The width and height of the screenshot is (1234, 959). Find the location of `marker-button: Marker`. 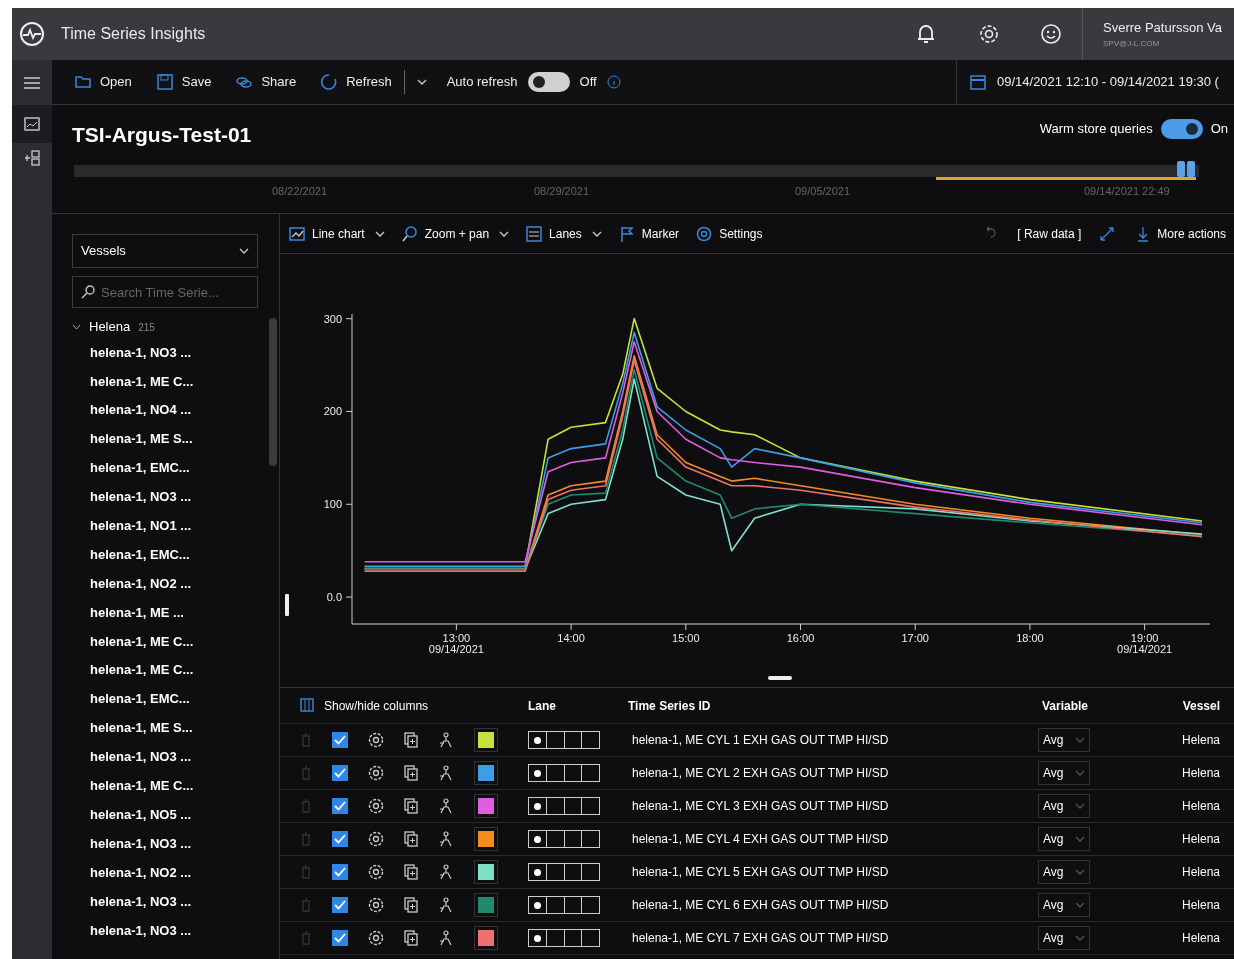

marker-button: Marker is located at coordinates (648, 233).